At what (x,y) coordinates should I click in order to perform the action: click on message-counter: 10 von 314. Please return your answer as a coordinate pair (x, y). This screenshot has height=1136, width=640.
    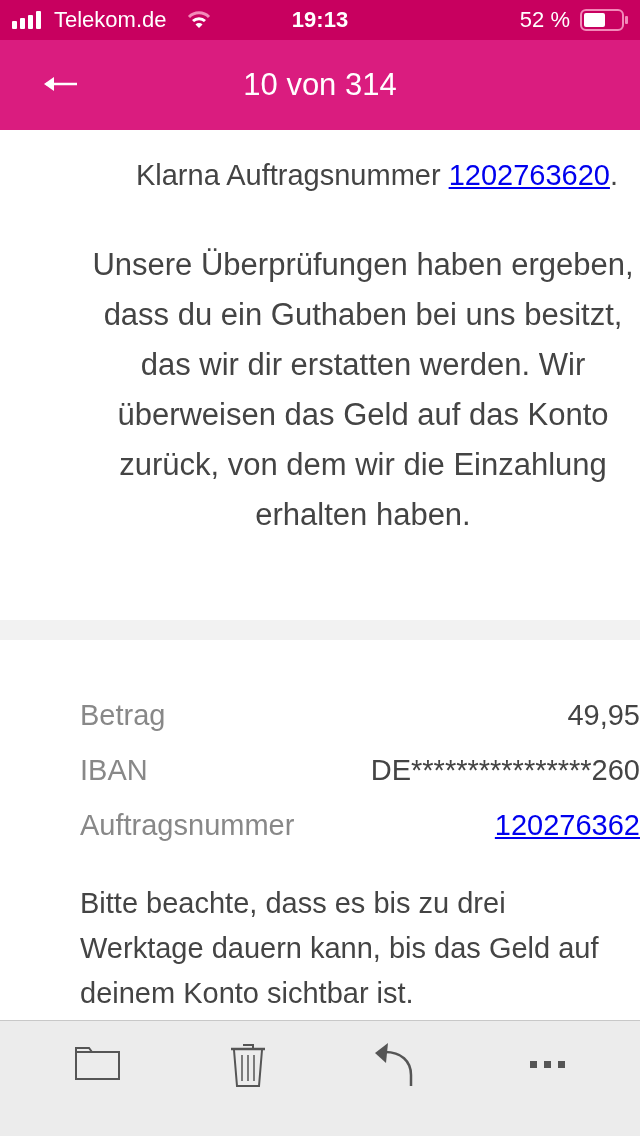
    Looking at the image, I should click on (320, 85).